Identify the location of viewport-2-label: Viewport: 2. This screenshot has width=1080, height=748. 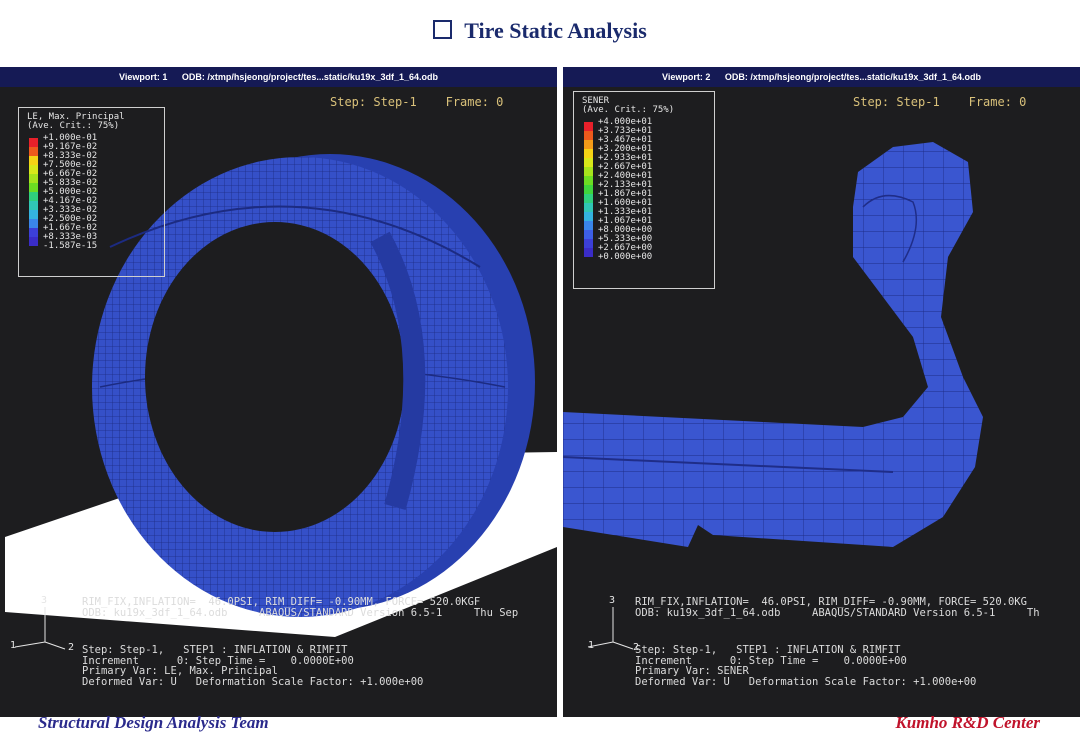
(686, 77).